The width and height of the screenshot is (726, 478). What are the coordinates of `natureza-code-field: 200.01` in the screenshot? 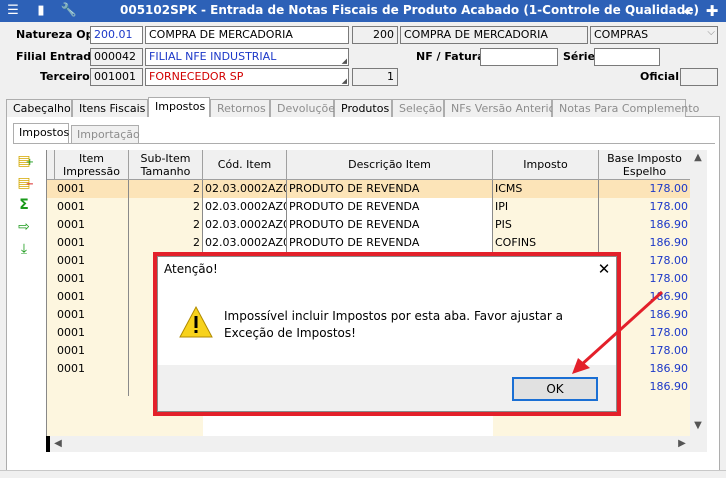 It's located at (116, 35).